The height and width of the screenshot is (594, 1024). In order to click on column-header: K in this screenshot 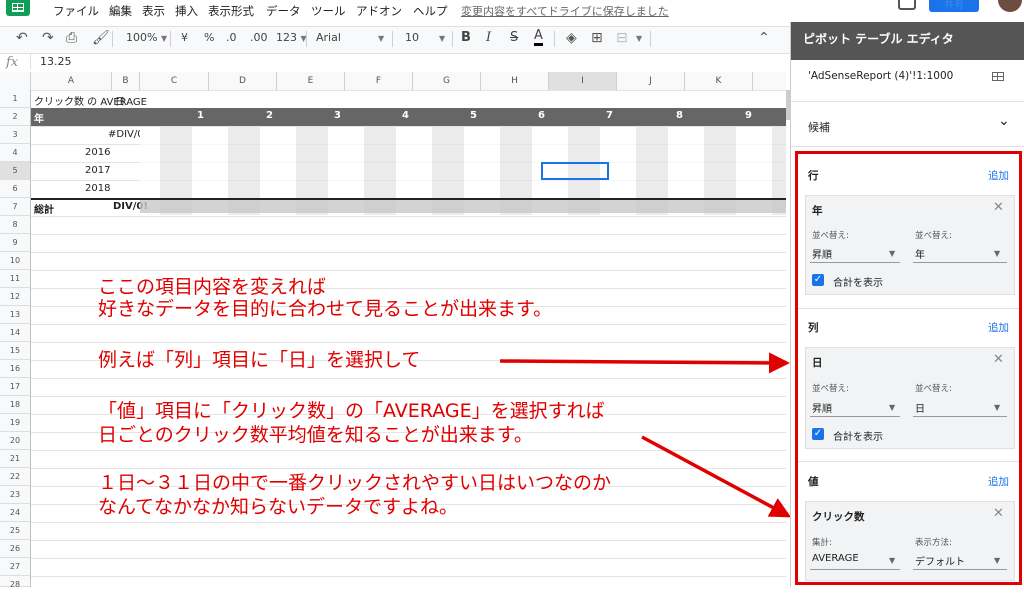, I will do `click(719, 81)`.